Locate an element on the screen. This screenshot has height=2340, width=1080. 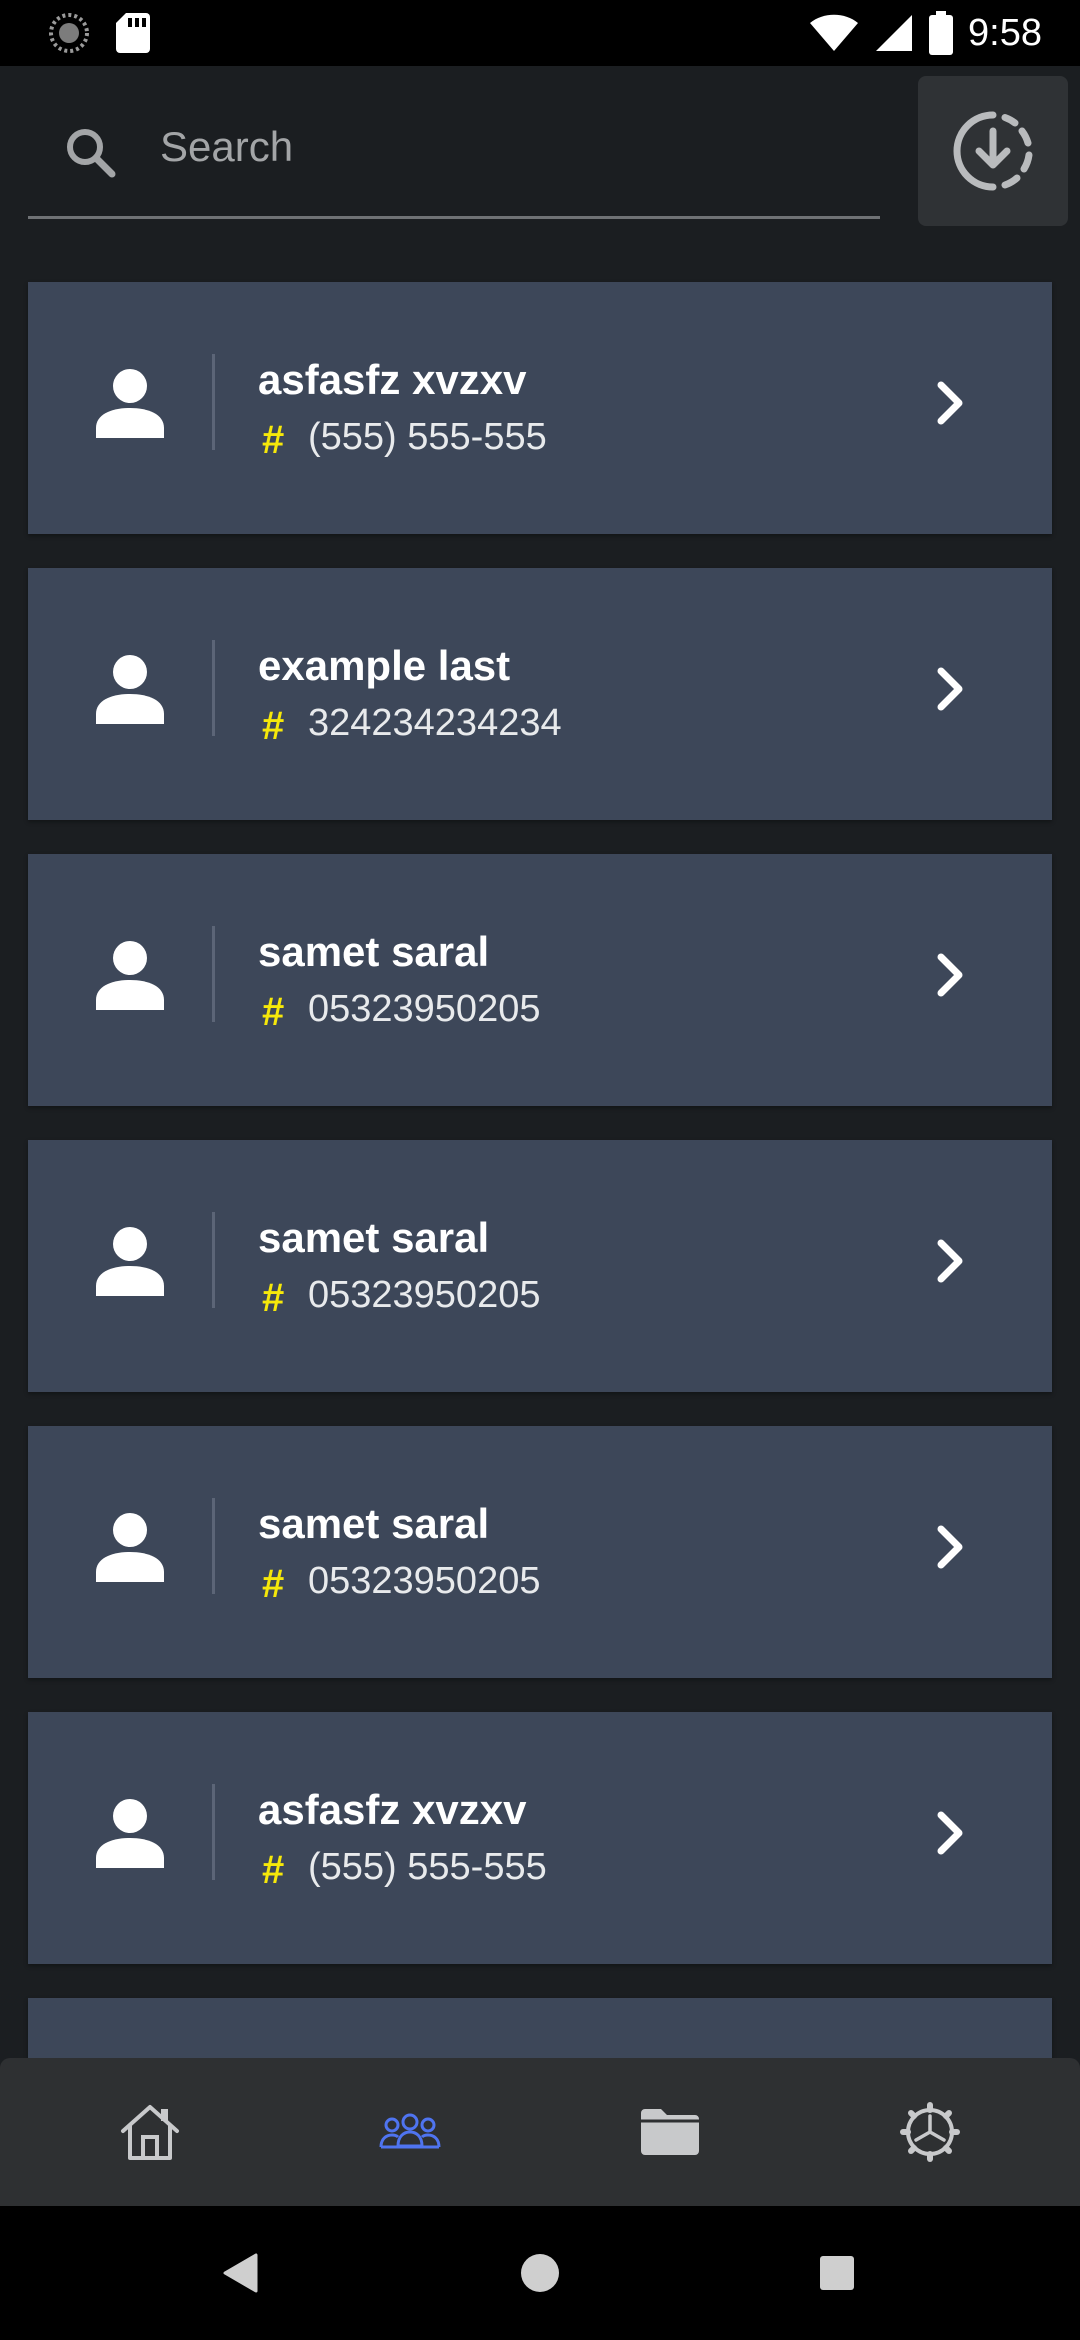
nav-home is located at coordinates (150, 2132).